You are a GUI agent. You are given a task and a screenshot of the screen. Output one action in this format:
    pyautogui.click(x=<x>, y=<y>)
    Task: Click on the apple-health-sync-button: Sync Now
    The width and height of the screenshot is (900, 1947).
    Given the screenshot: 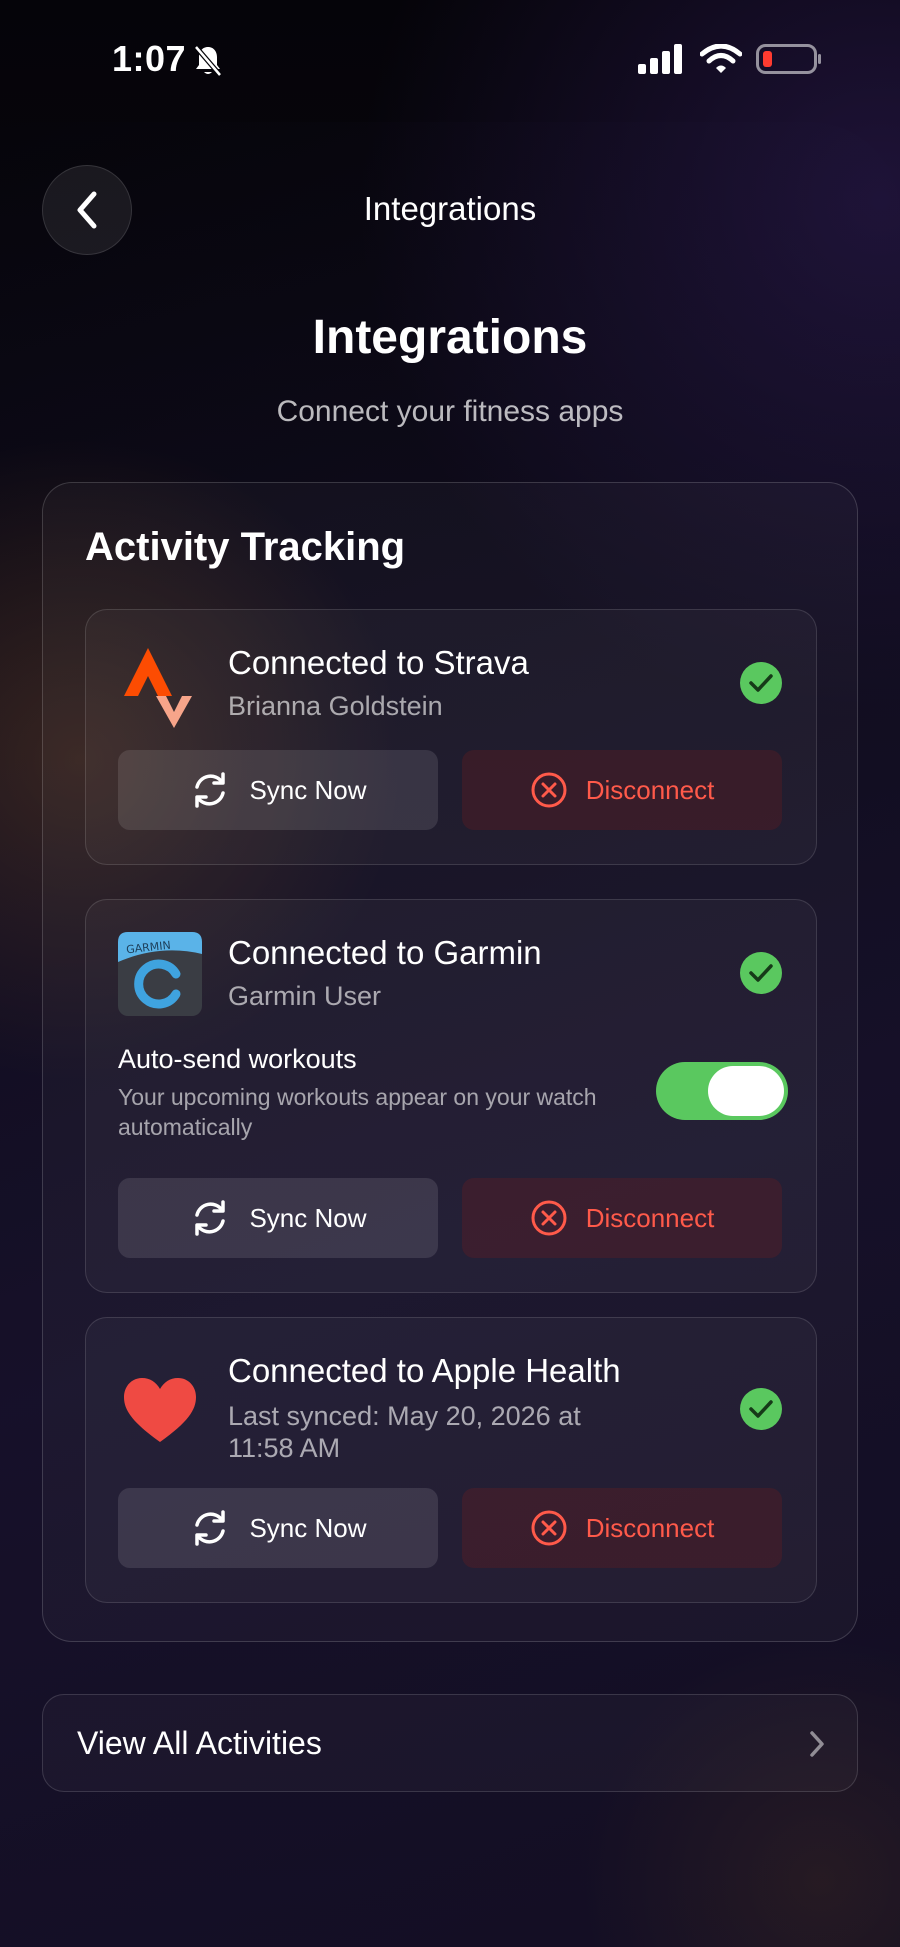 What is the action you would take?
    pyautogui.click(x=278, y=1528)
    